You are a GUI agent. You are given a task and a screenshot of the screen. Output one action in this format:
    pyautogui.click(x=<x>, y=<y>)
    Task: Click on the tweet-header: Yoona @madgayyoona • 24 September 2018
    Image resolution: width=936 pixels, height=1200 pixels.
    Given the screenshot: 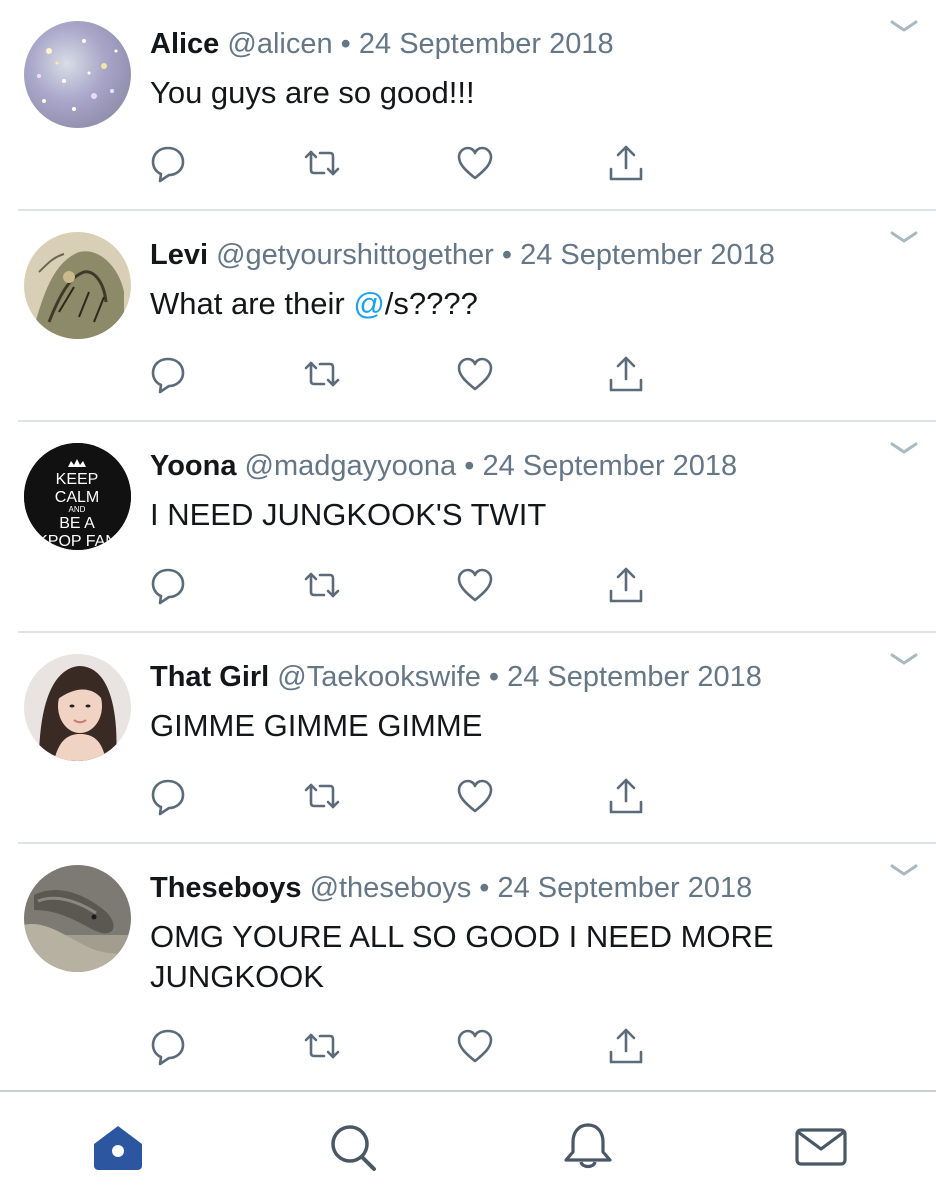 What is the action you would take?
    pyautogui.click(x=443, y=466)
    